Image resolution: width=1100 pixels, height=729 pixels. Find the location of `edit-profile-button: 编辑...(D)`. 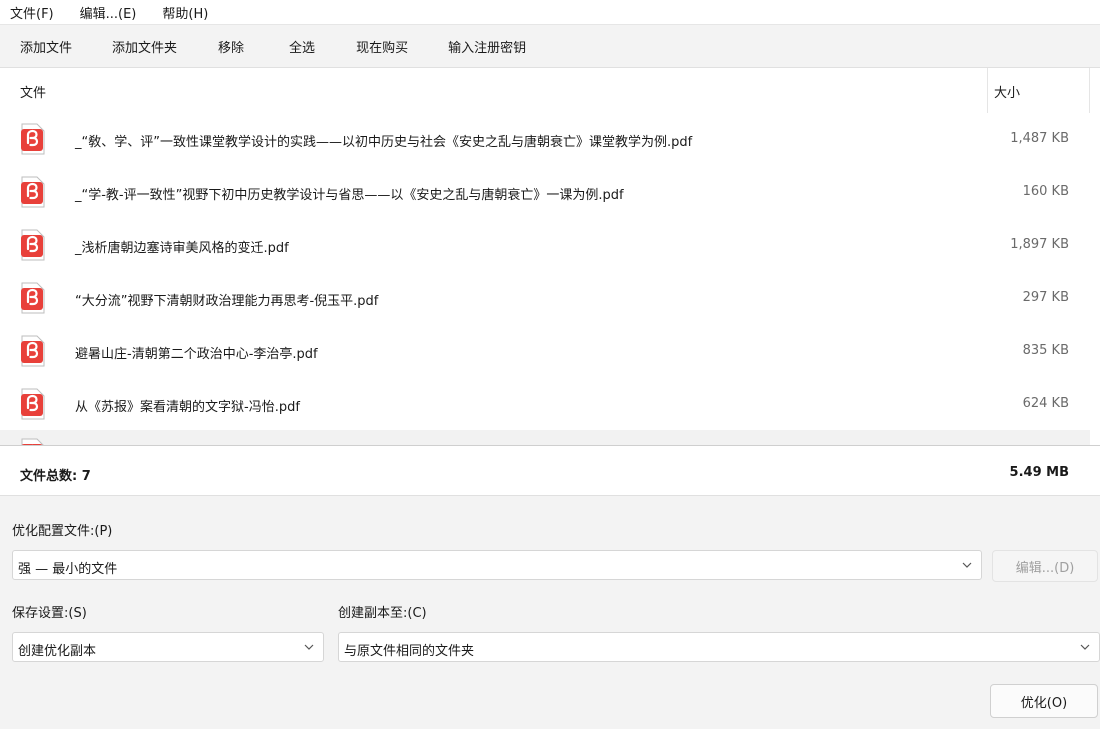

edit-profile-button: 编辑...(D) is located at coordinates (1045, 566).